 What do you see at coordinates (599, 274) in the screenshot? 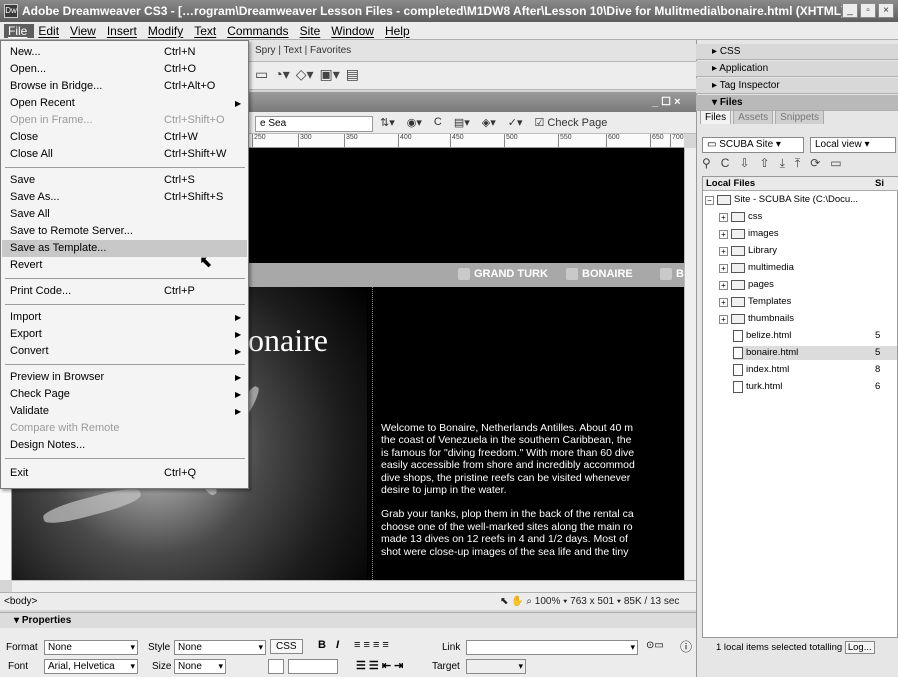
I see `nav-item-bonaire: BONAIRE` at bounding box center [599, 274].